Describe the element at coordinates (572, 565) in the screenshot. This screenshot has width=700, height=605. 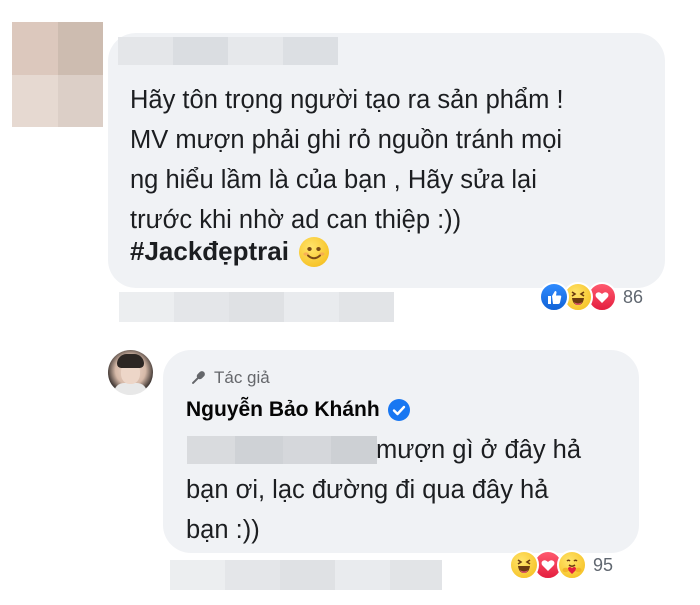
I see `care-icon` at that location.